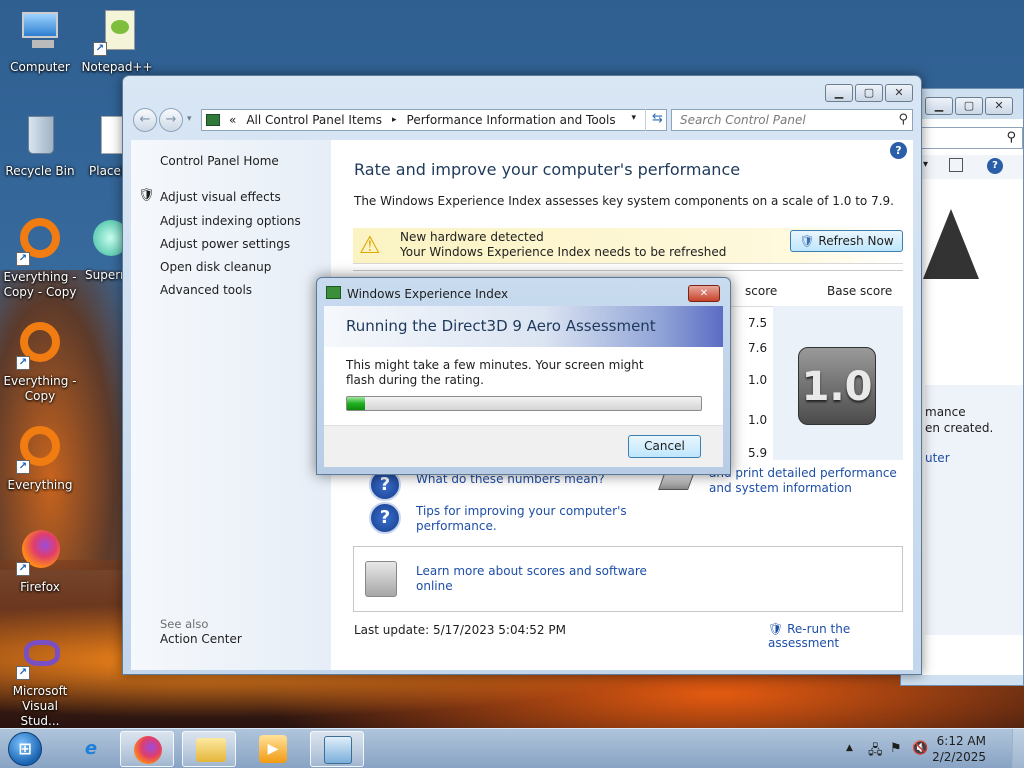 Image resolution: width=1024 pixels, height=768 pixels. Describe the element at coordinates (511, 120) in the screenshot. I see `breadcrumb-current: Performance Information and Tools` at that location.